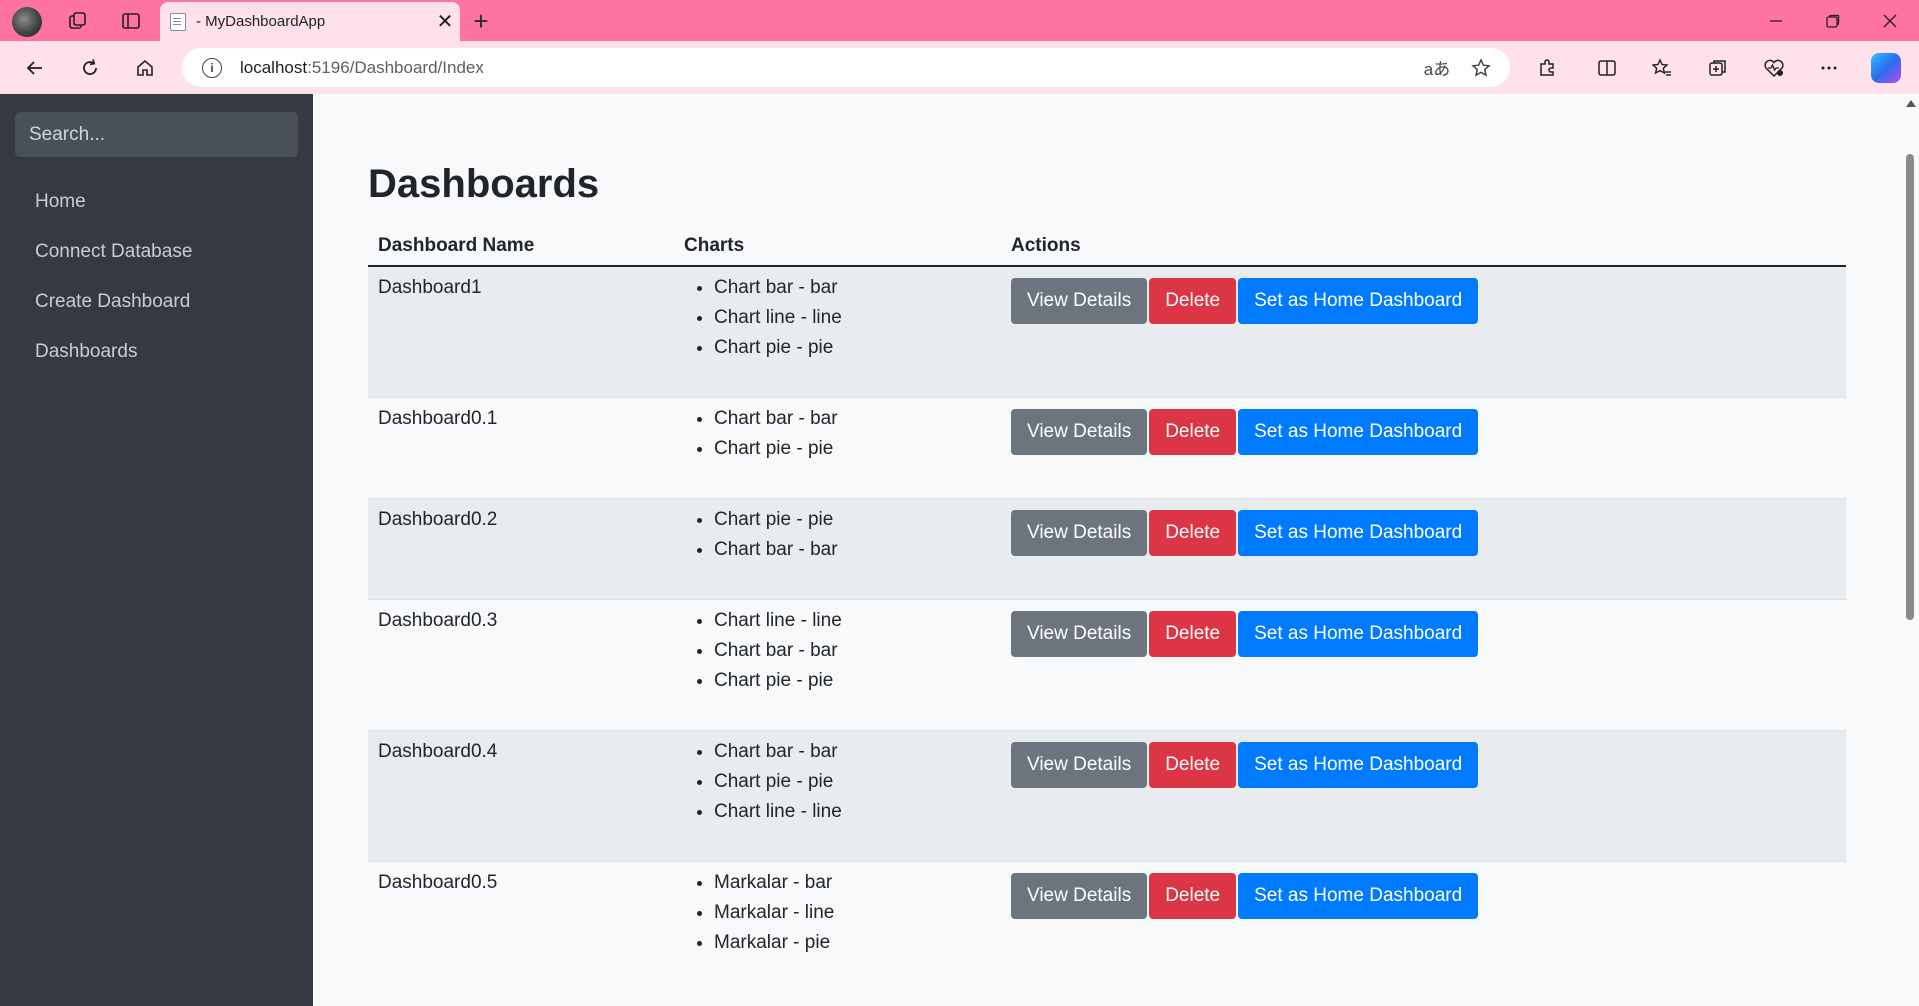  What do you see at coordinates (113, 366) in the screenshot?
I see `sidebar-item-dashboards: Dashboards` at bounding box center [113, 366].